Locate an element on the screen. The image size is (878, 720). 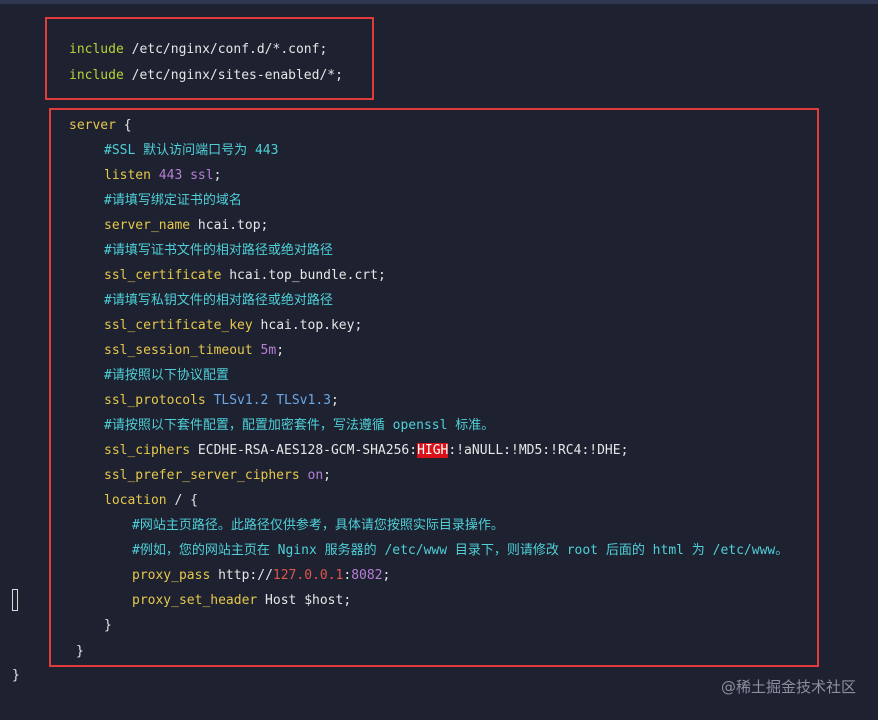
code-line-ssl-protocols: ssl_protocols TLSv1.2 TLSv1.3; is located at coordinates (221, 400).